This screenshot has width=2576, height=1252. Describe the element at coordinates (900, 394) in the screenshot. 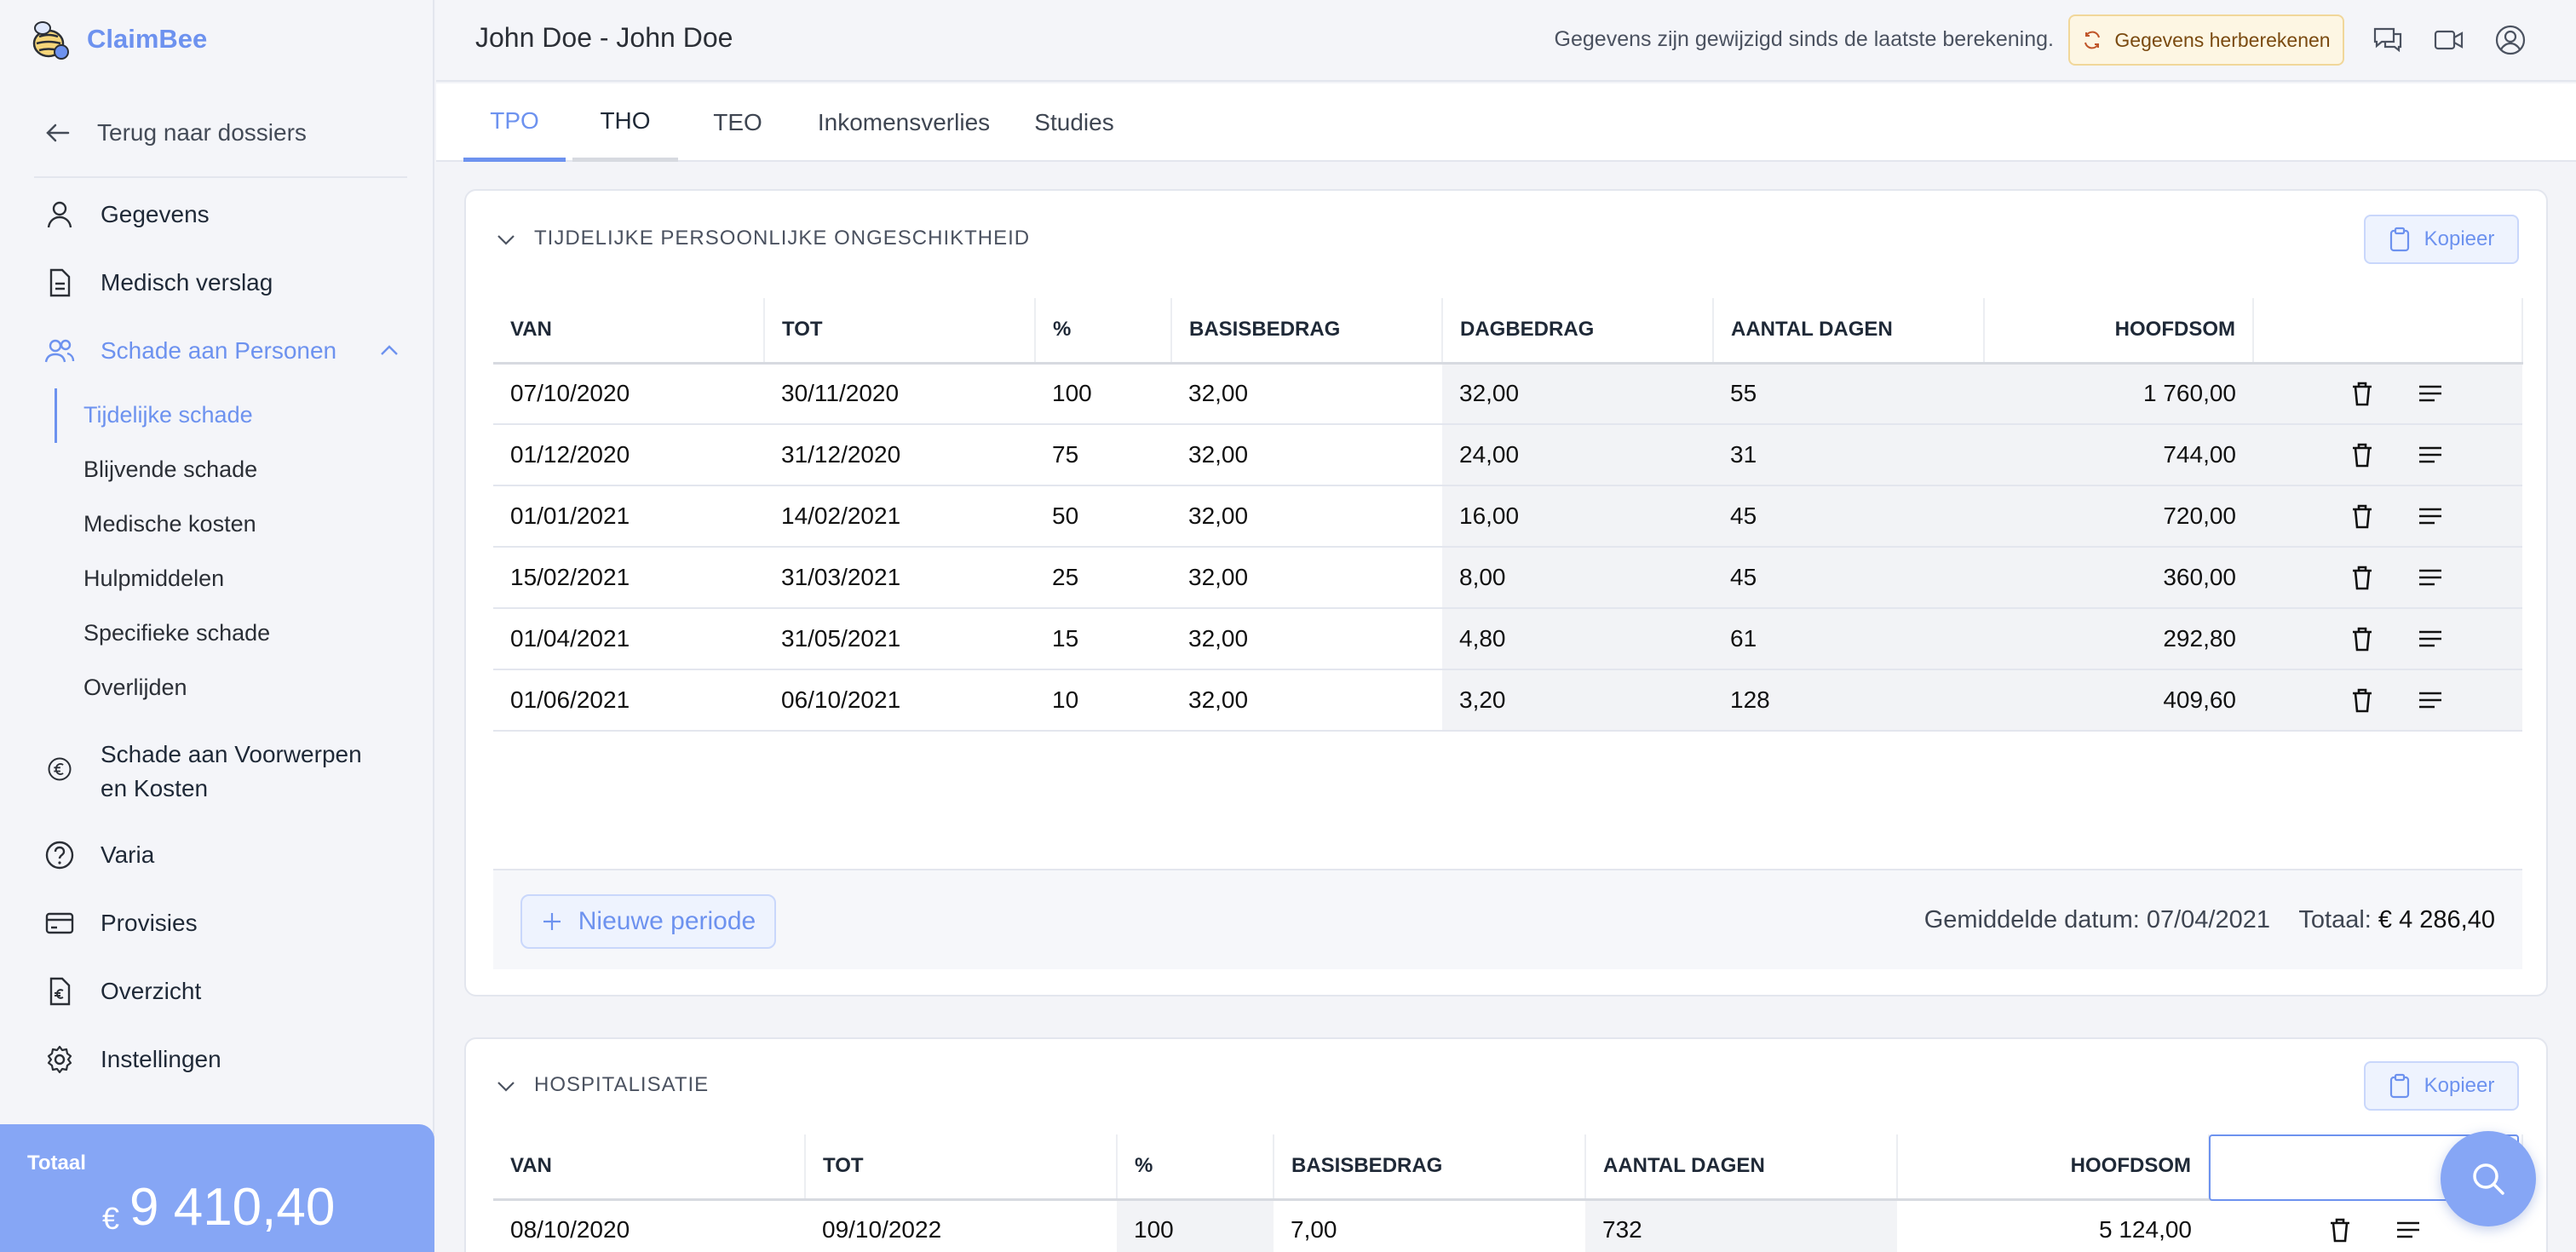

I see `table-cell: 30/11/2020` at that location.